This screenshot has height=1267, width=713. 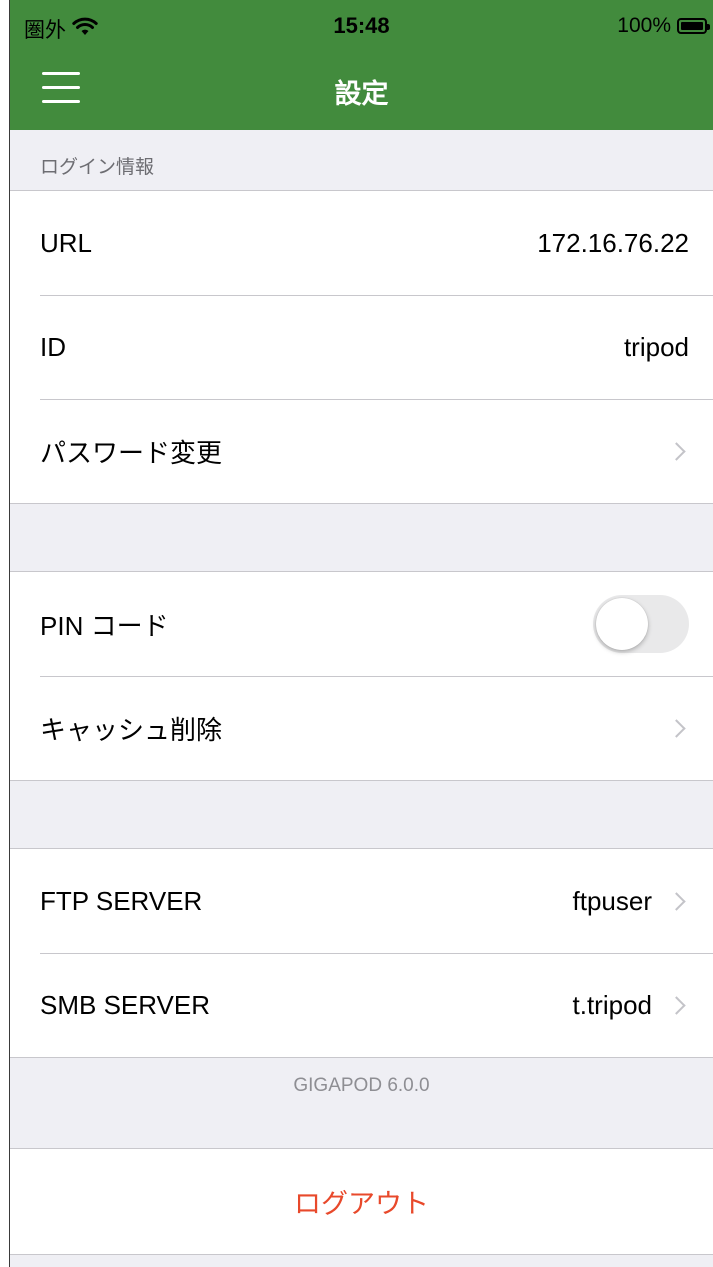 What do you see at coordinates (104, 625) in the screenshot?
I see `pin-code-label: PIN コード` at bounding box center [104, 625].